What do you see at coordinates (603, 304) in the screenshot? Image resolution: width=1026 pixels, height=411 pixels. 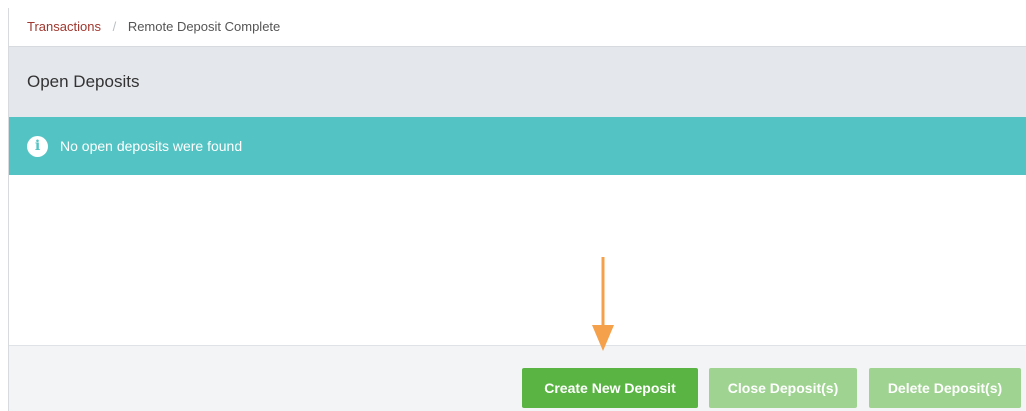 I see `annotation-arrow-icon` at bounding box center [603, 304].